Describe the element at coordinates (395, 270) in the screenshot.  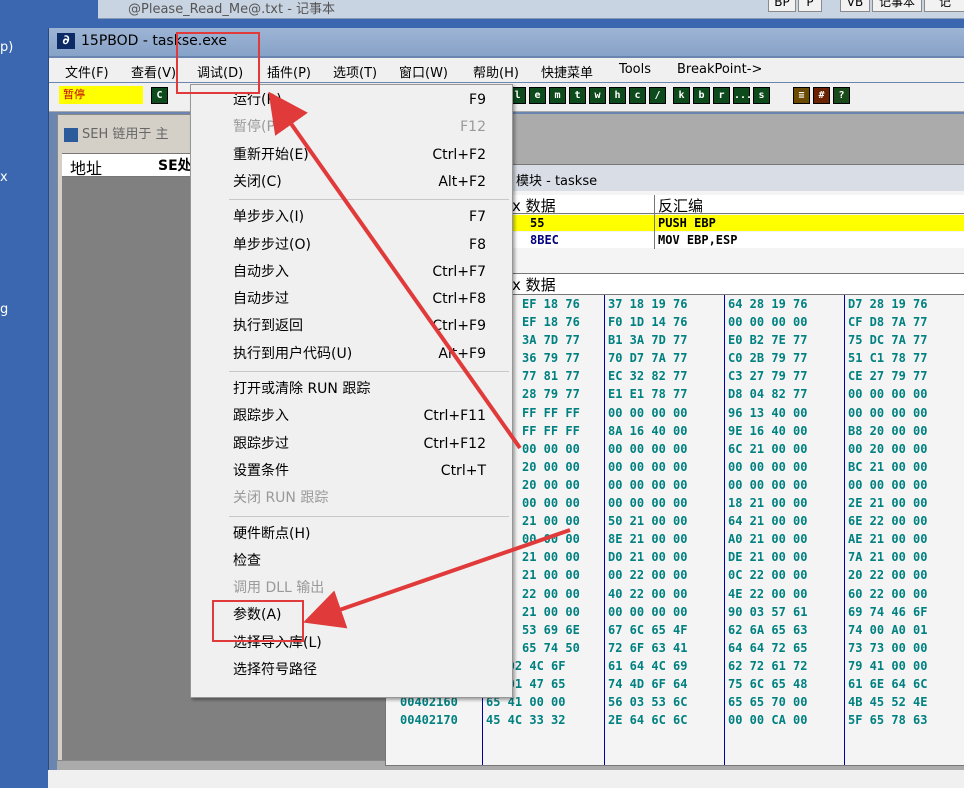
I see `arrow-to-debug-menu` at that location.